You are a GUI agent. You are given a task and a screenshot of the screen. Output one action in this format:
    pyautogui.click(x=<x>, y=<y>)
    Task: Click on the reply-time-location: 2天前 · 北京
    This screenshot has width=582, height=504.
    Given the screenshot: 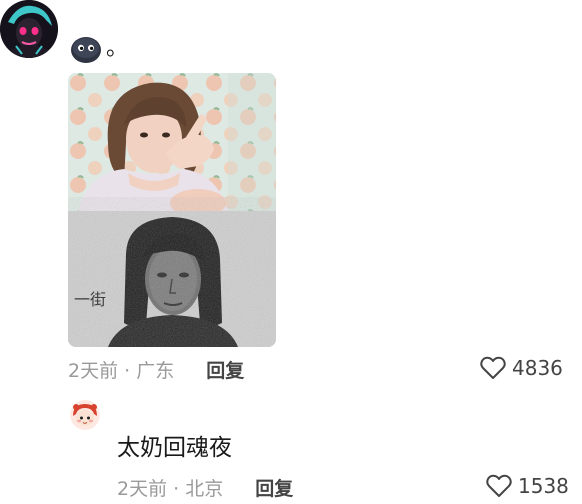 What is the action you would take?
    pyautogui.click(x=170, y=488)
    